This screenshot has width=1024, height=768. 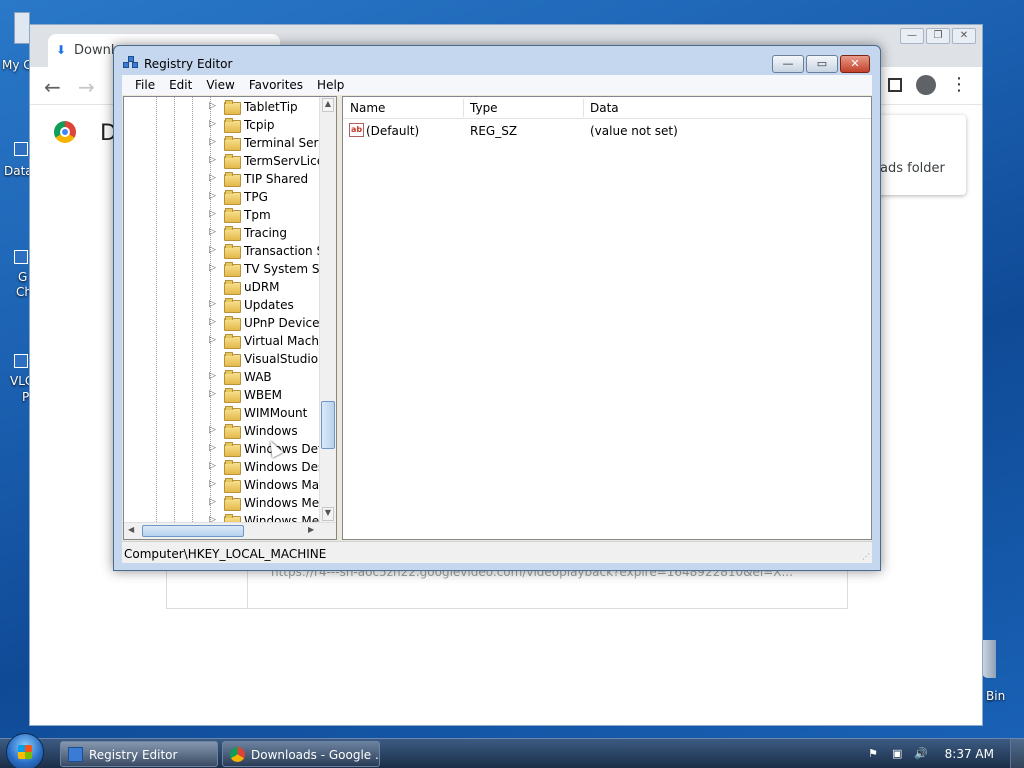 What do you see at coordinates (964, 36) in the screenshot?
I see `close-icon: ✕` at bounding box center [964, 36].